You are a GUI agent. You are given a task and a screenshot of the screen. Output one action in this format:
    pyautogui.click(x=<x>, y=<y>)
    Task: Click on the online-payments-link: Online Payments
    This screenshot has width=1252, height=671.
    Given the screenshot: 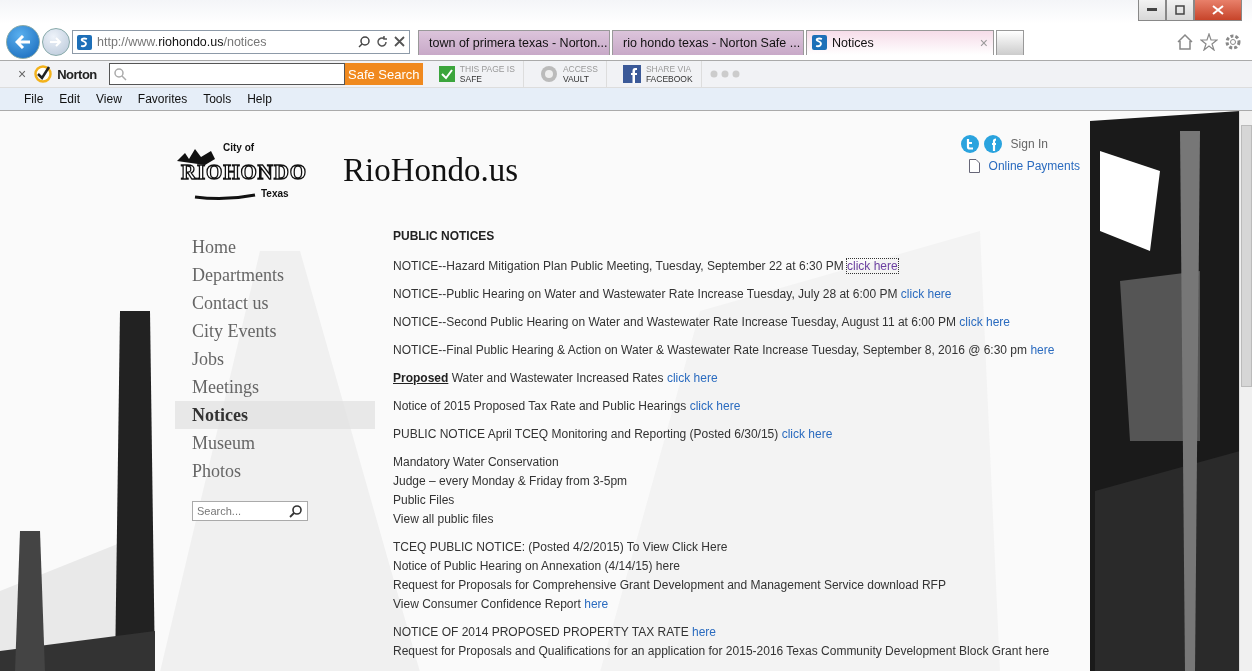 What is the action you would take?
    pyautogui.click(x=1034, y=166)
    